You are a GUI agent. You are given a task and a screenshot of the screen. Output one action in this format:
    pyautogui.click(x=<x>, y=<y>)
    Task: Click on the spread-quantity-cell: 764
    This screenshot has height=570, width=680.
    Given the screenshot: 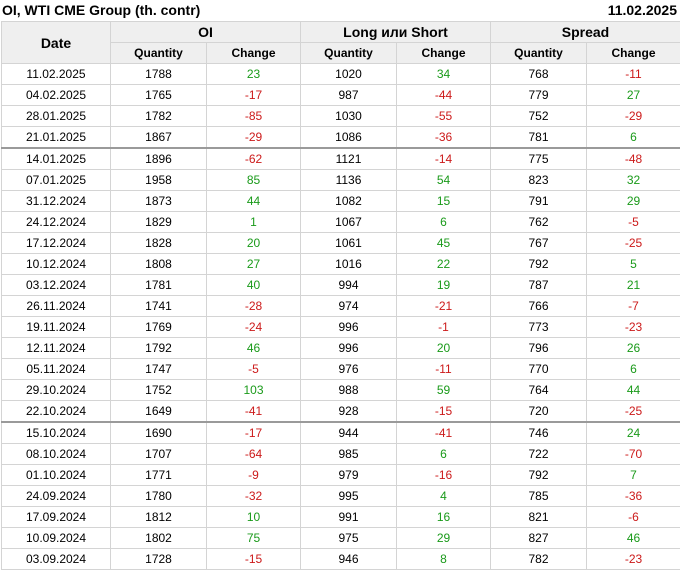 What is the action you would take?
    pyautogui.click(x=539, y=390)
    